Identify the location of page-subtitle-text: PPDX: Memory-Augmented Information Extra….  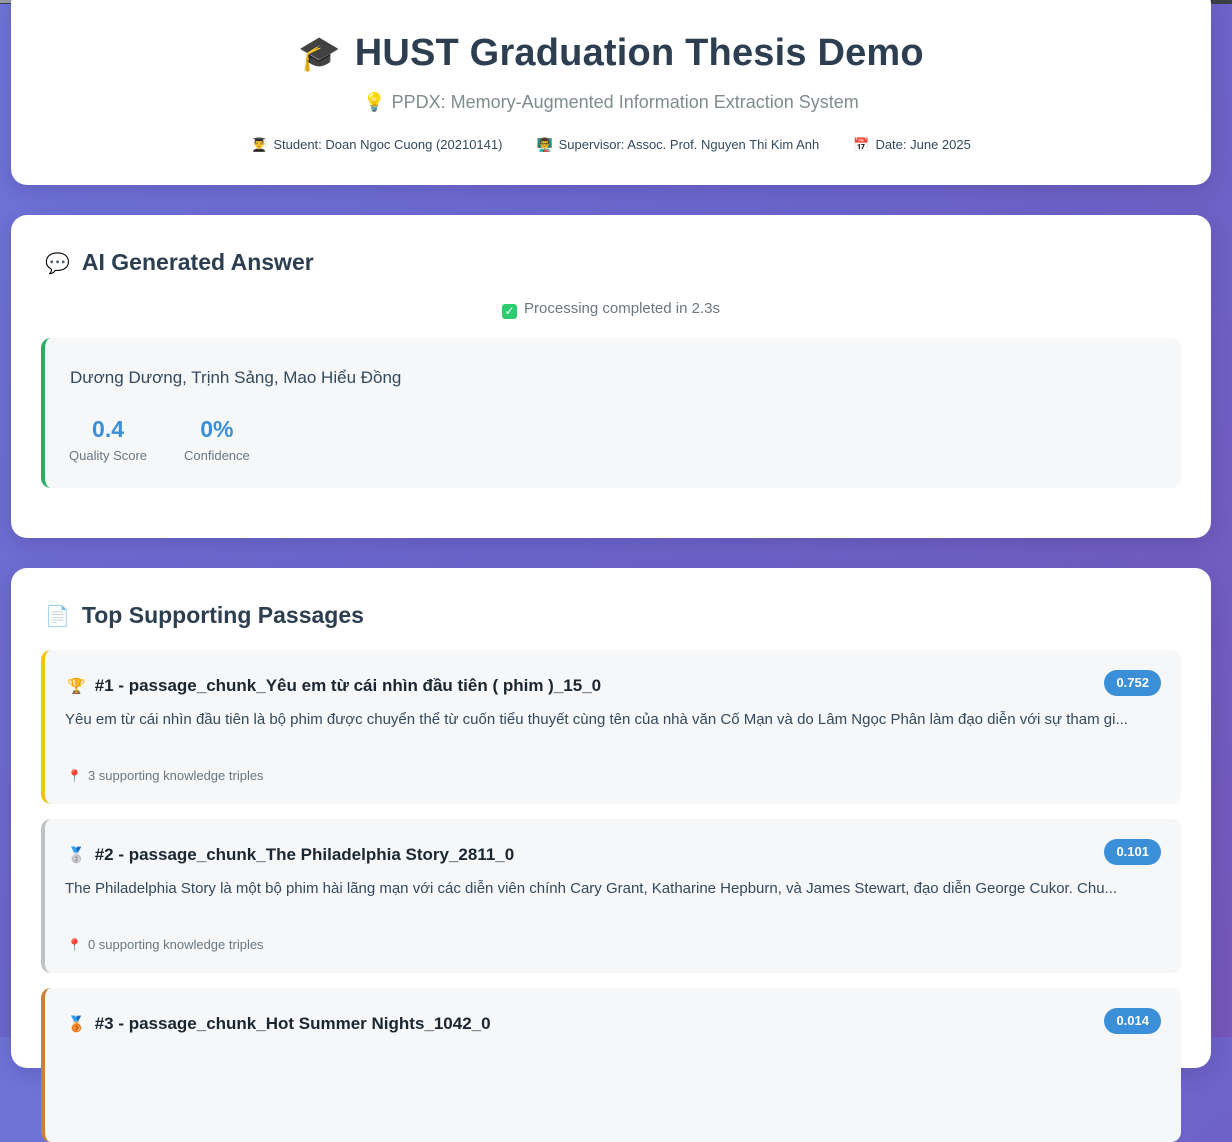
(625, 102).